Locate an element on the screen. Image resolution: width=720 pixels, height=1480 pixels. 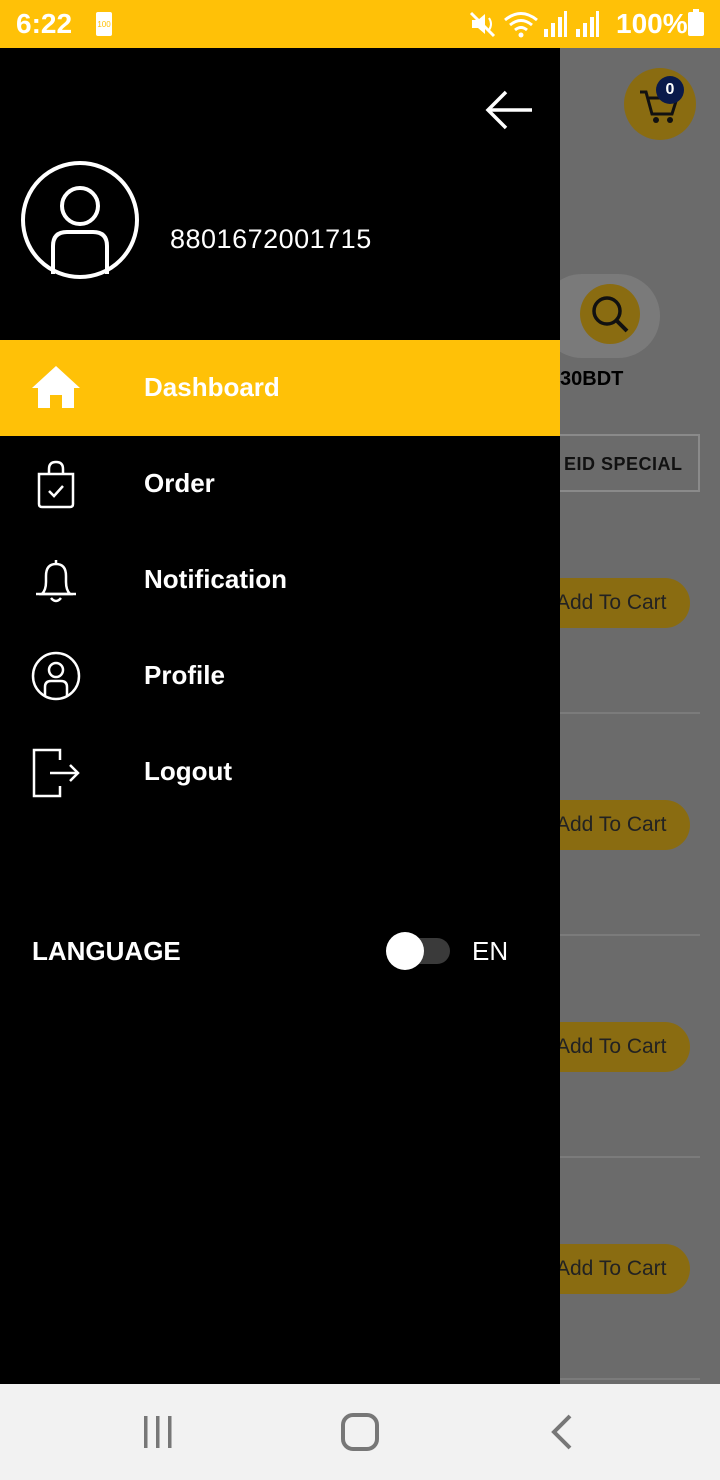
category-chip-label: EID SPECIAL is located at coordinates (623, 464).